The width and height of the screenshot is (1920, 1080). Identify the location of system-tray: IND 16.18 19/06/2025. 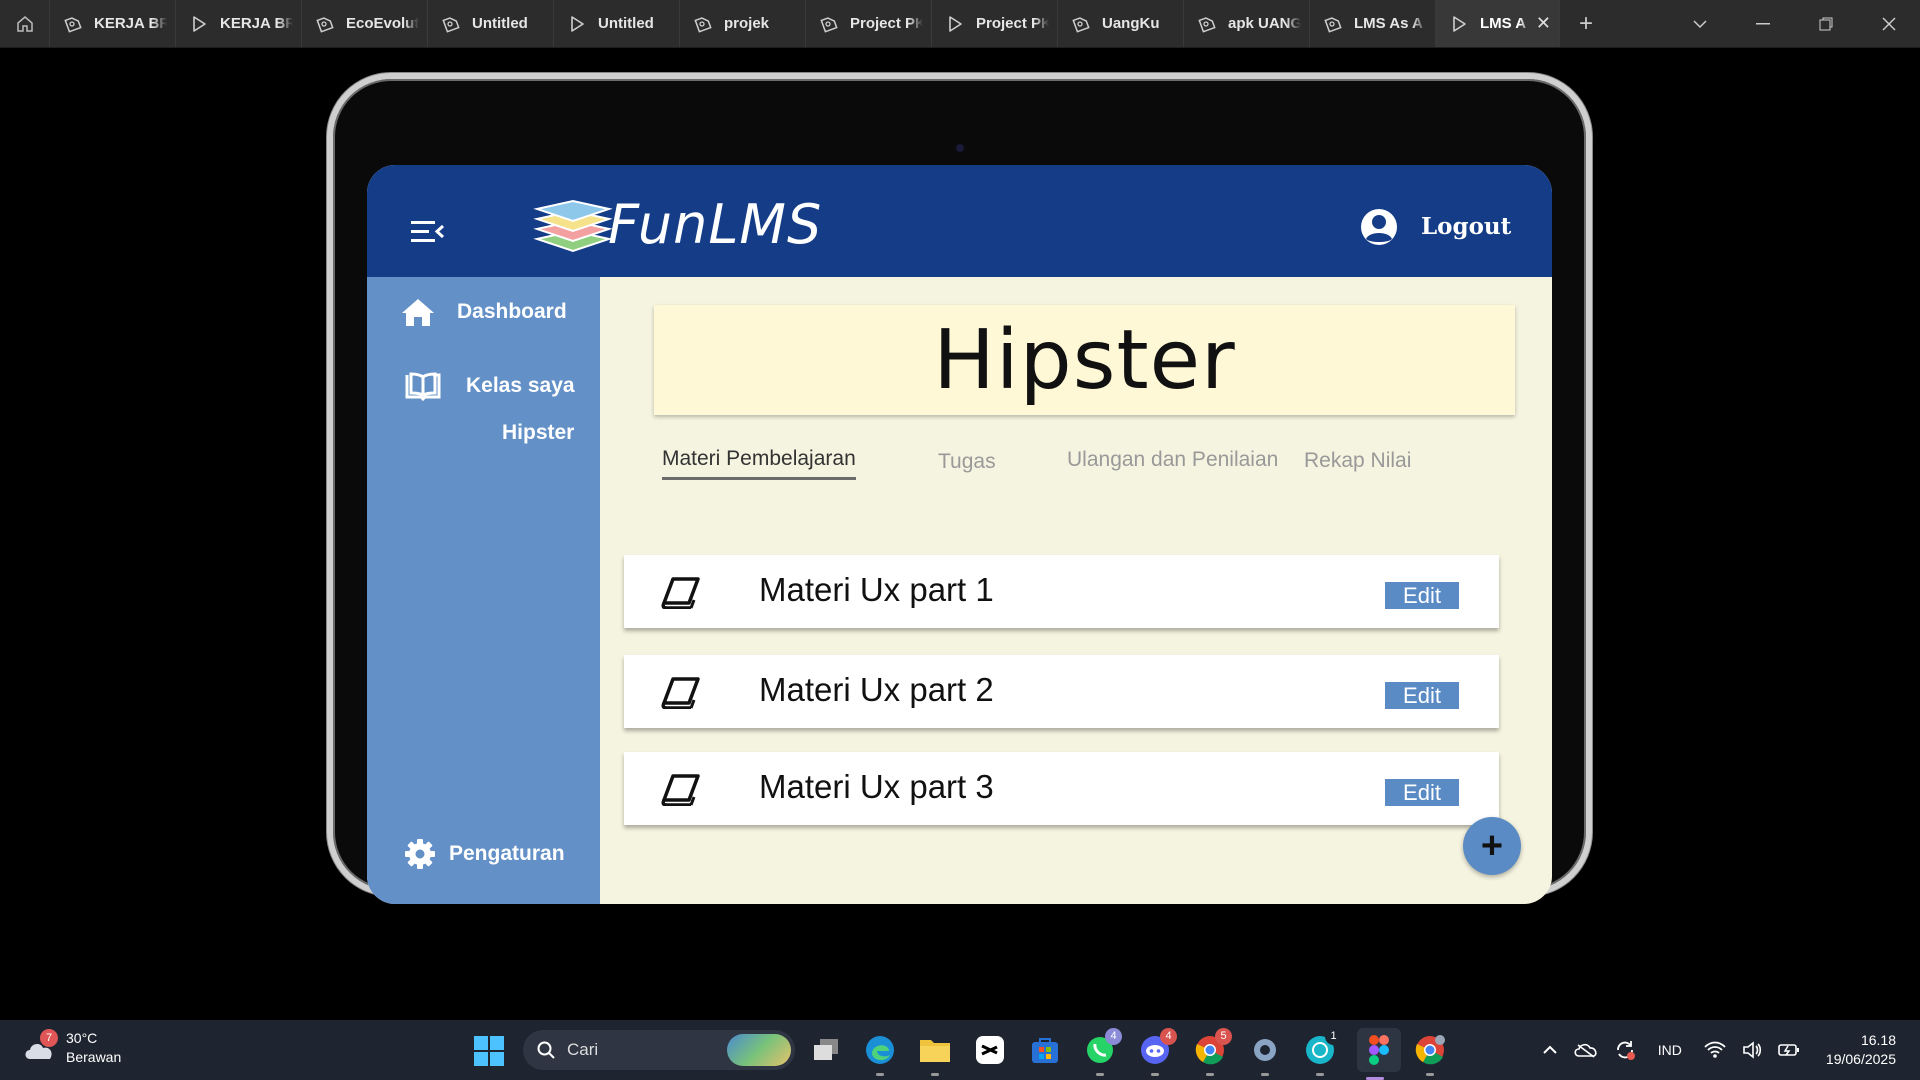
(1727, 1050).